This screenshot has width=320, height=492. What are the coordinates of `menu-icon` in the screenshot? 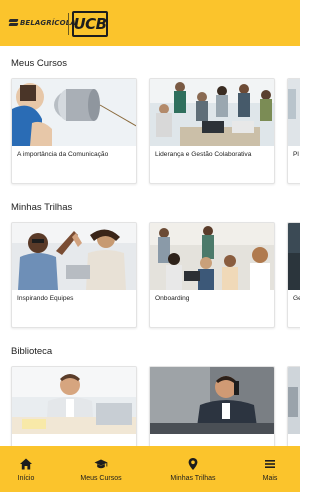 It's located at (270, 463).